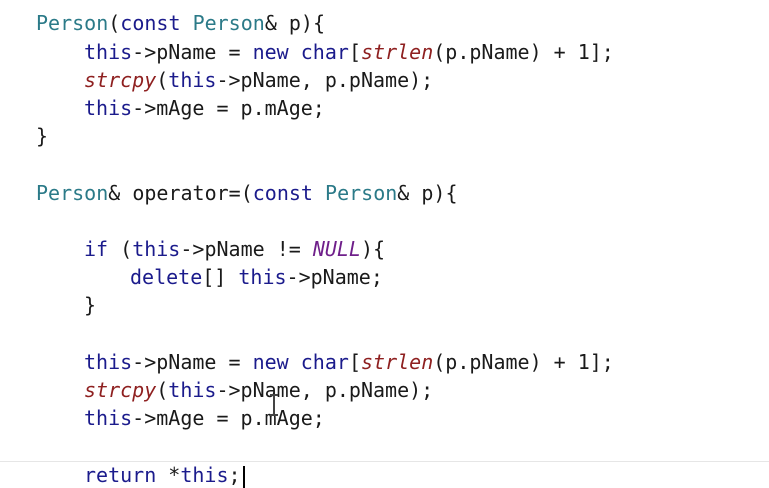  What do you see at coordinates (180, 193) in the screenshot?
I see `token: operator` at bounding box center [180, 193].